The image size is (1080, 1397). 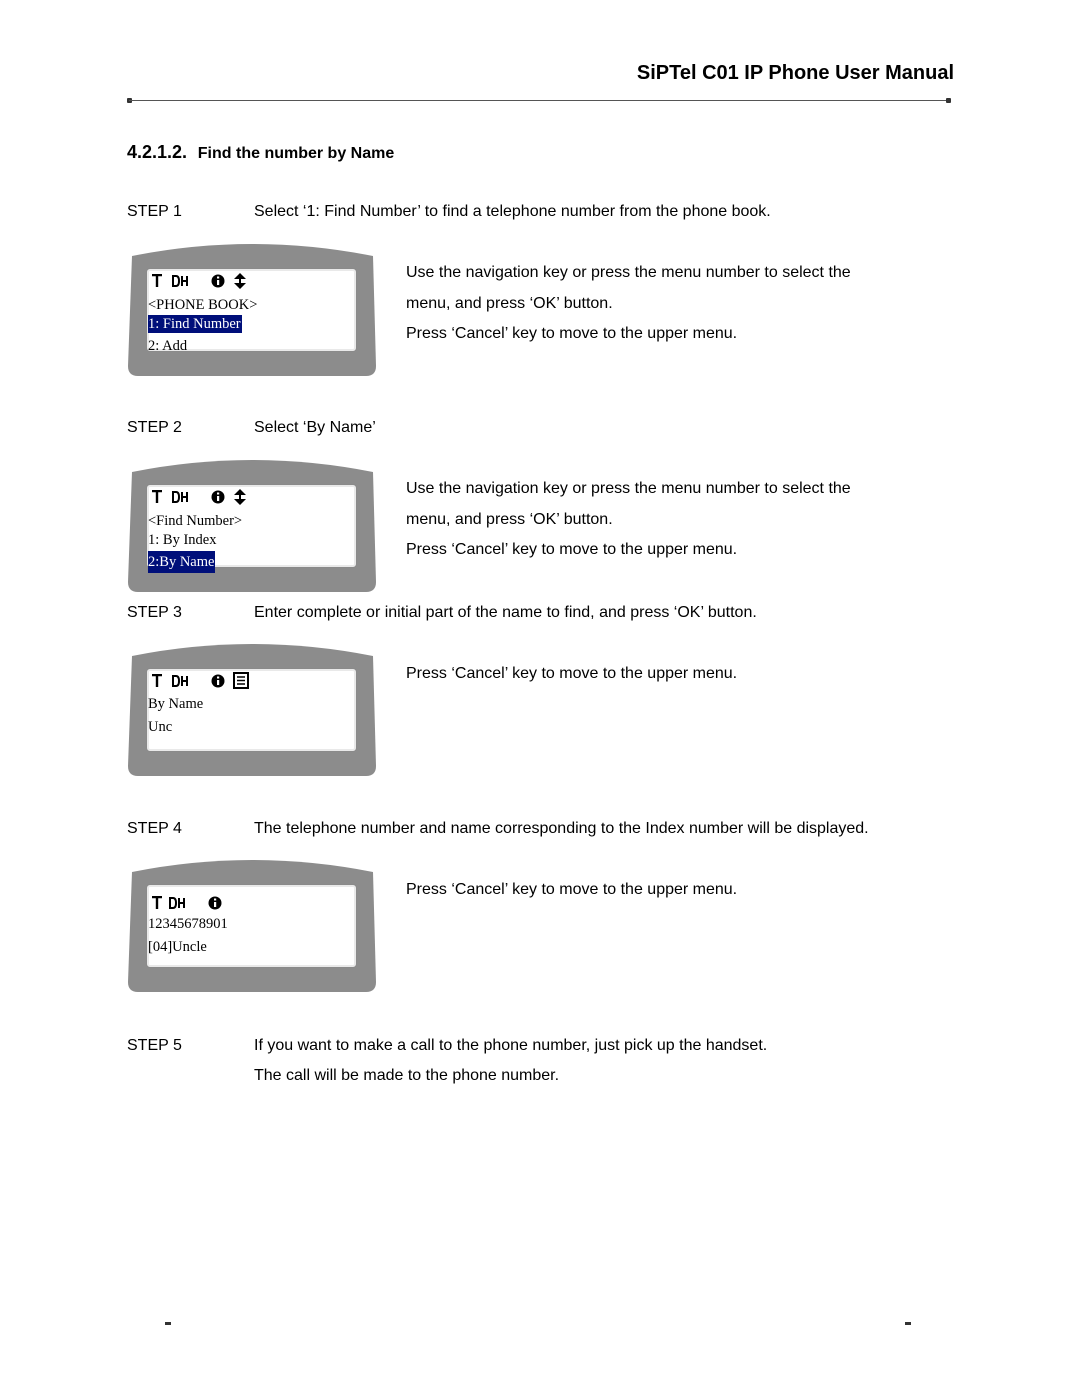 I want to click on step-label: STEP 3, so click(x=154, y=612).